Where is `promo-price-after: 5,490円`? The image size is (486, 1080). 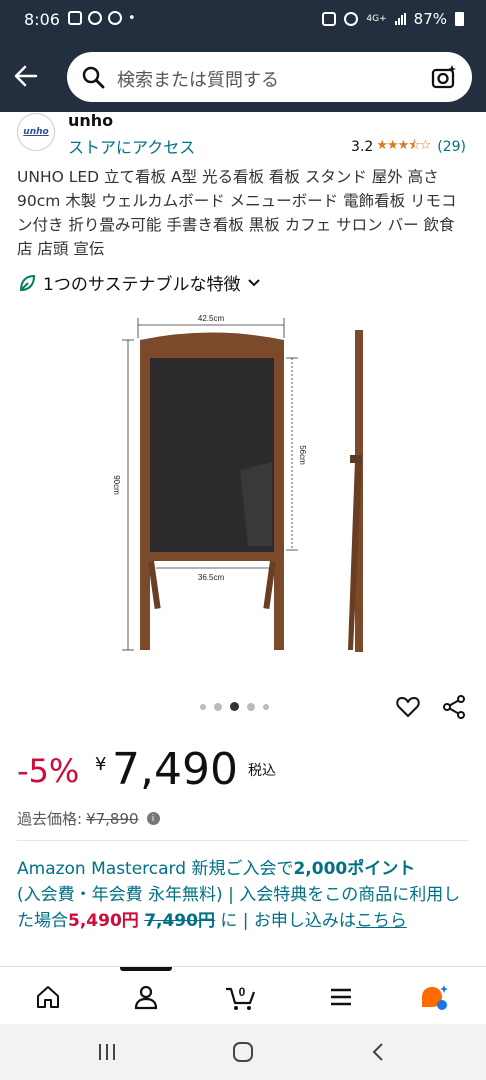 promo-price-after: 5,490円 is located at coordinates (103, 921).